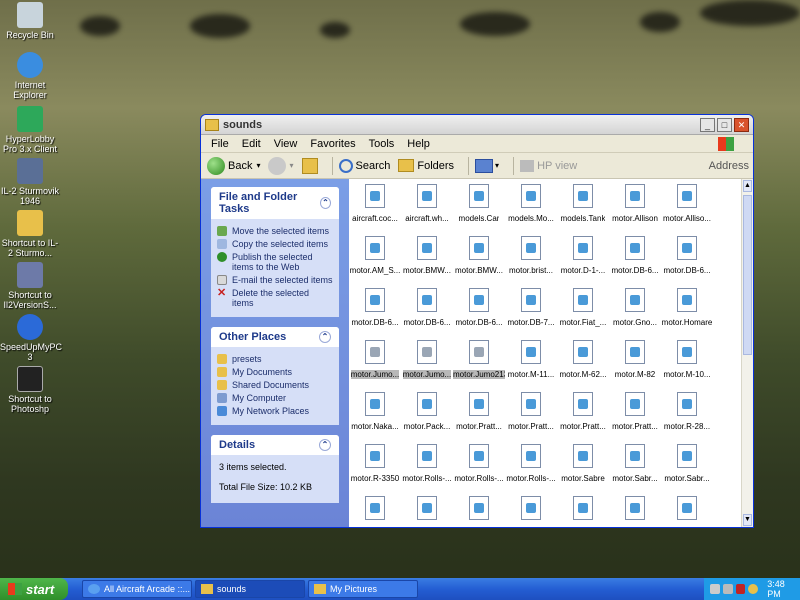  I want to click on security-tray-icon, so click(740, 589).